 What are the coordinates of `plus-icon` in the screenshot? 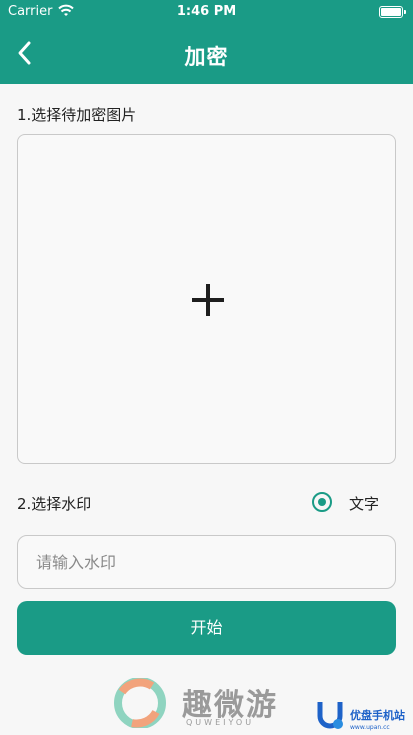 It's located at (208, 300).